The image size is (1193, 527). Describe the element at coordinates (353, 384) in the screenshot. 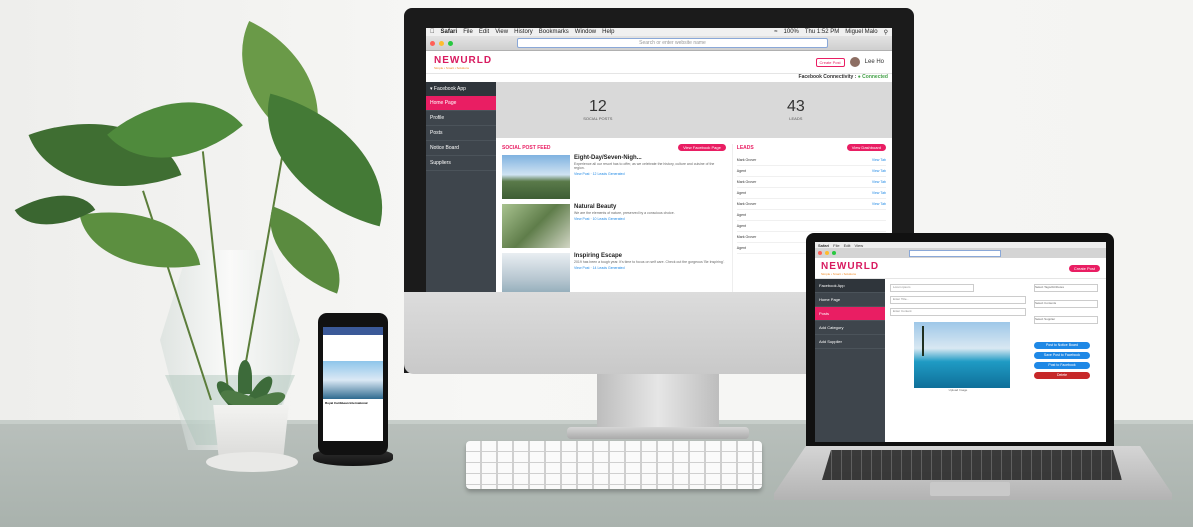

I see `phone-screen: Royal Caribbean International` at that location.